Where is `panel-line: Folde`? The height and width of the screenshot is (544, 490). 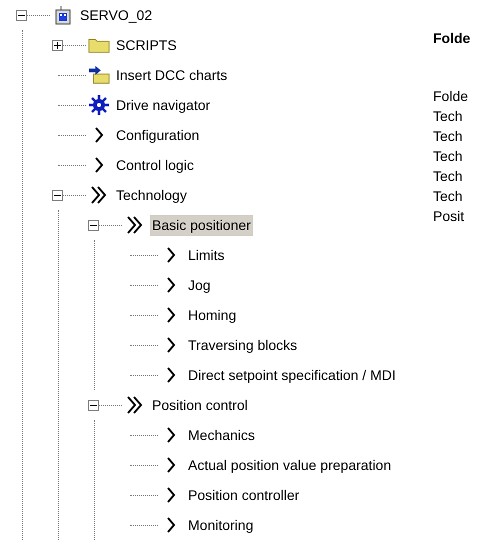
panel-line: Folde is located at coordinates (451, 96).